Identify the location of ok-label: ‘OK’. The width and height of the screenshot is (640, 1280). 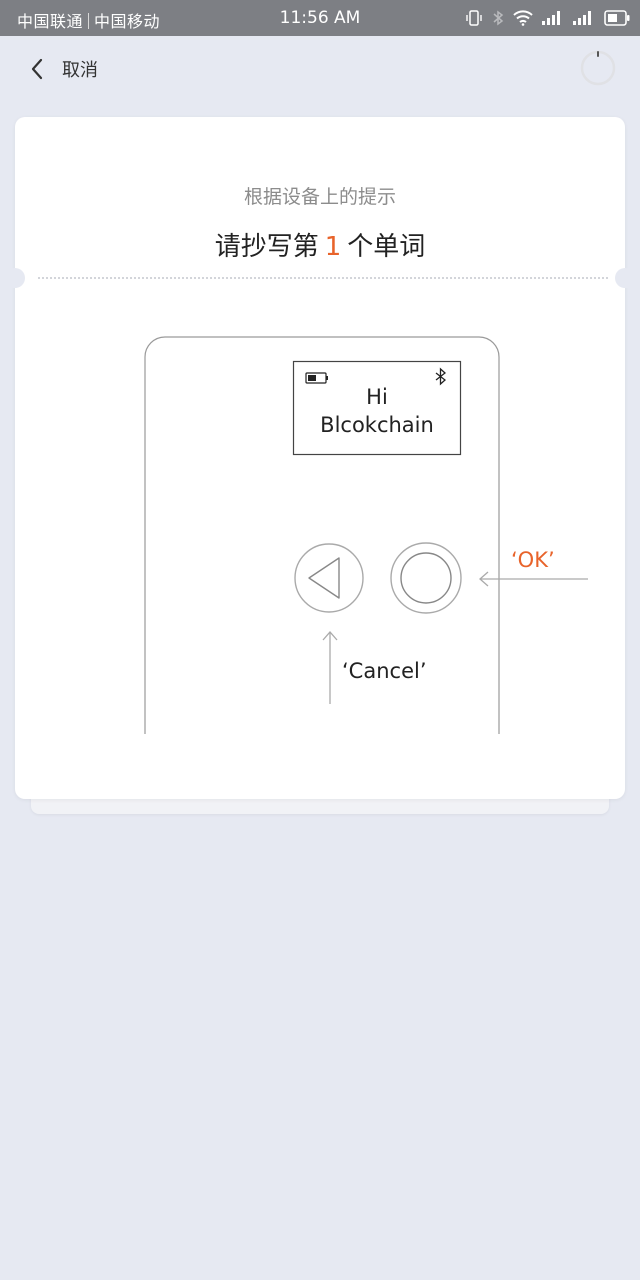
(533, 560).